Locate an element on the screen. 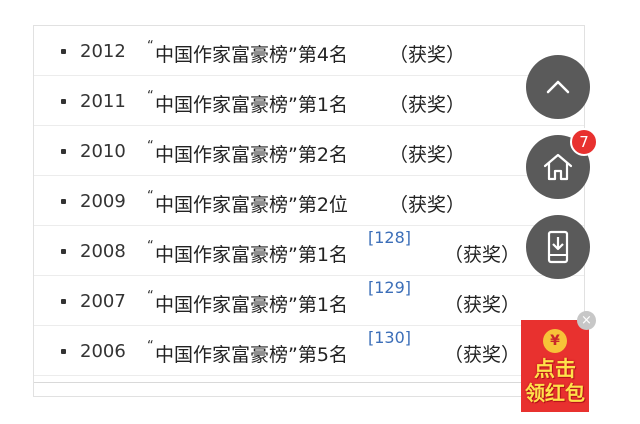  red-packet-label-line2: 领红包 is located at coordinates (555, 393).